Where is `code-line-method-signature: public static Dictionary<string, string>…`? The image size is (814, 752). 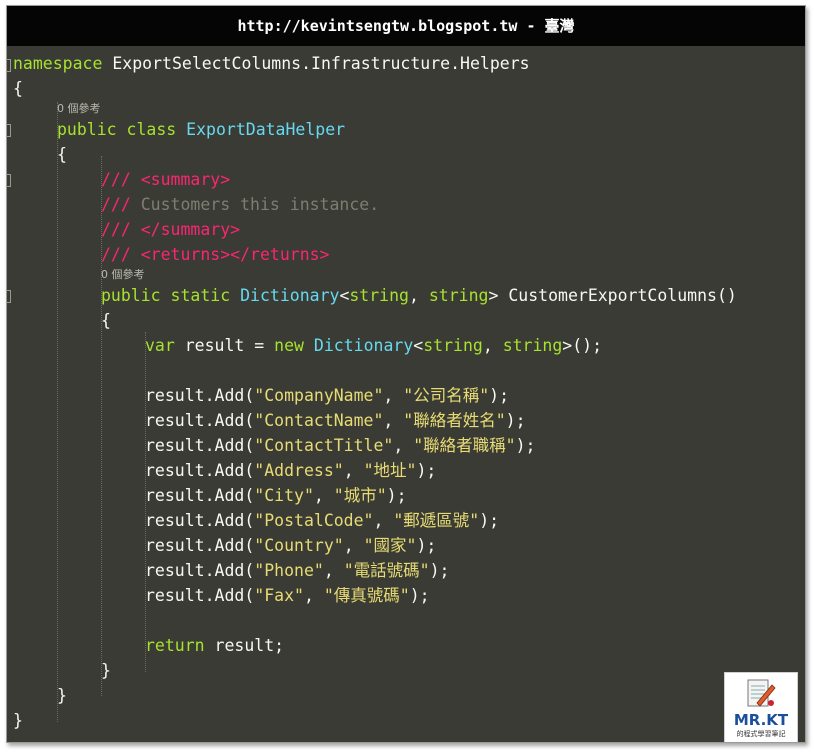 code-line-method-signature: public static Dictionary<string, string>… is located at coordinates (419, 295).